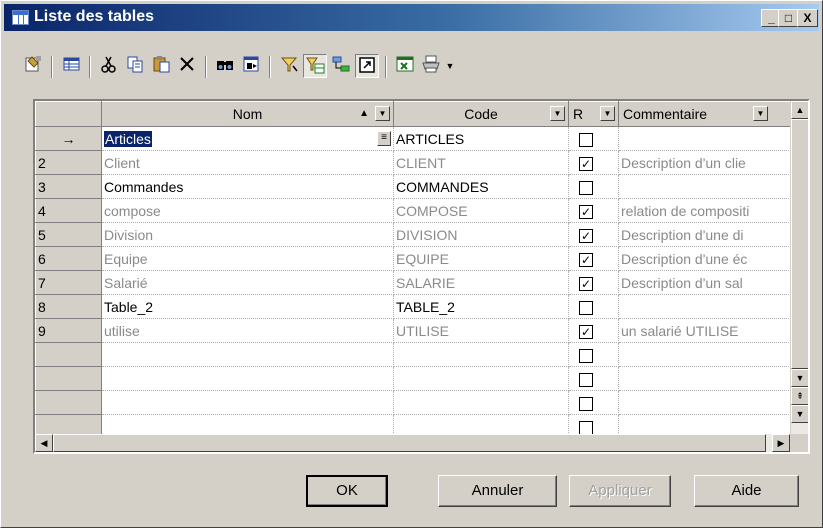  I want to click on cell-commentaire: Description d'un sal, so click(704, 282).